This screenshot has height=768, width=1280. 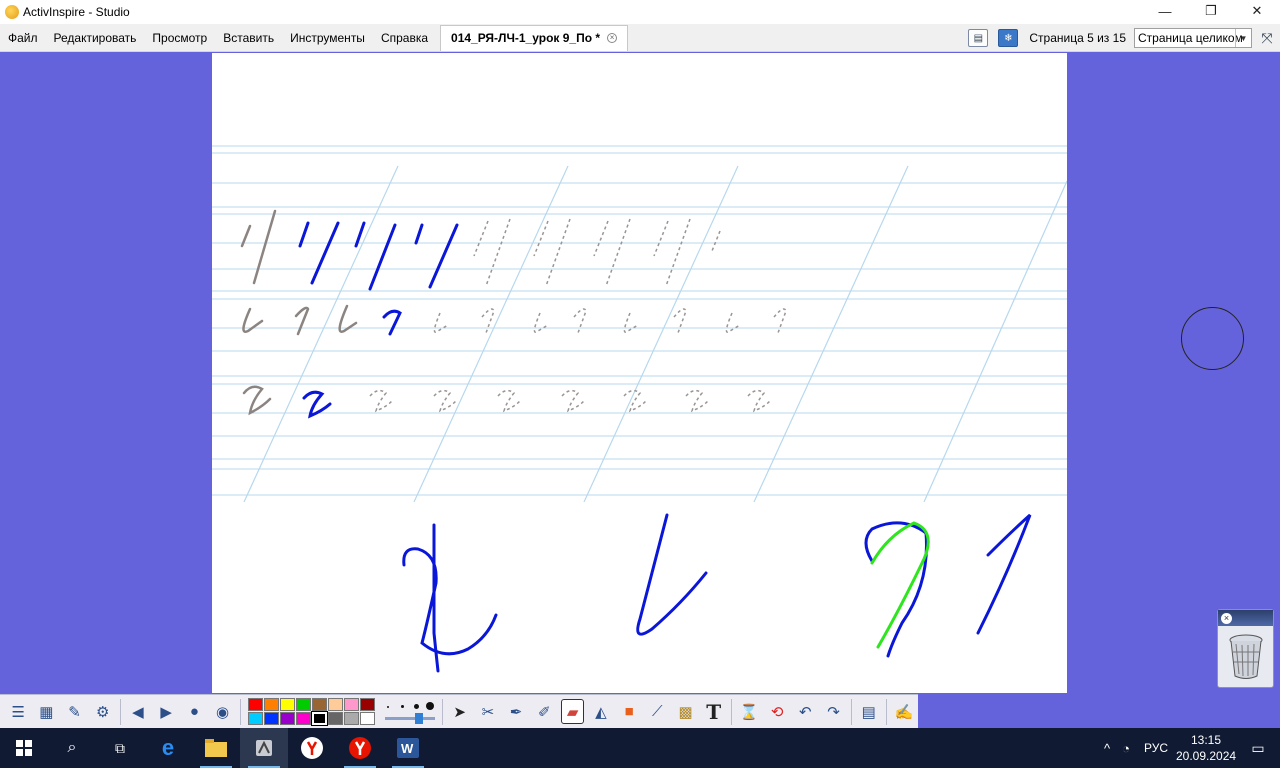 What do you see at coordinates (1267, 38) in the screenshot?
I see `fullscreen-icon: ⤧` at bounding box center [1267, 38].